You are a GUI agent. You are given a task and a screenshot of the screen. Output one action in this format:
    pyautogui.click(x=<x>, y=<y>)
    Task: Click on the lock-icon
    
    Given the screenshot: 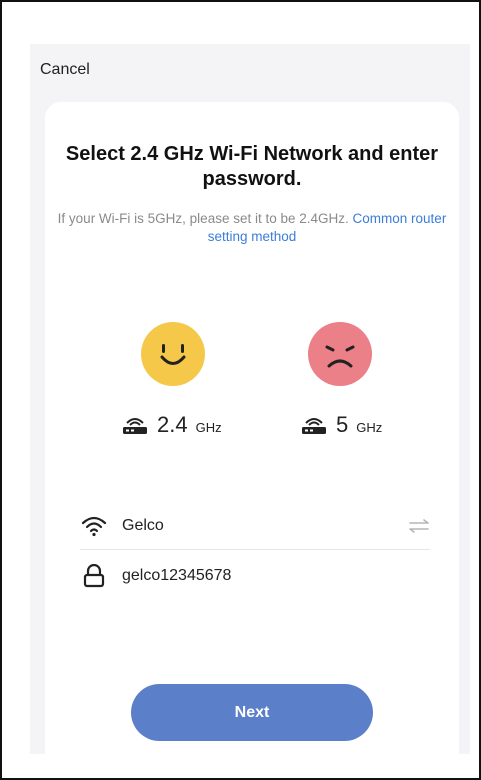 What is the action you would take?
    pyautogui.click(x=94, y=576)
    